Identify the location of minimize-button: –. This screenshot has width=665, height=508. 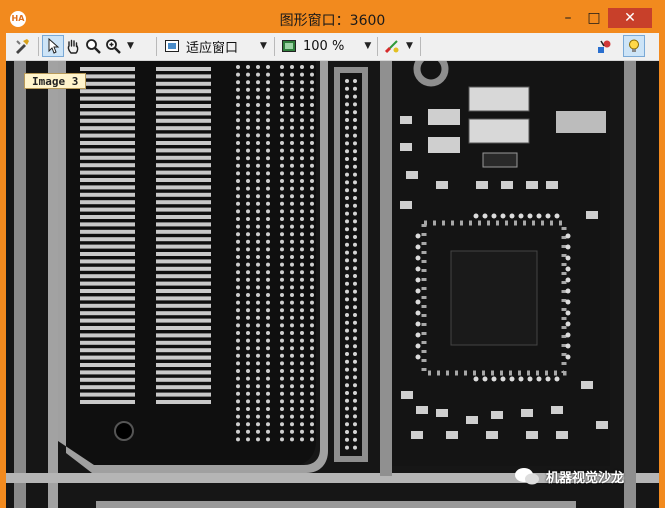
(568, 18).